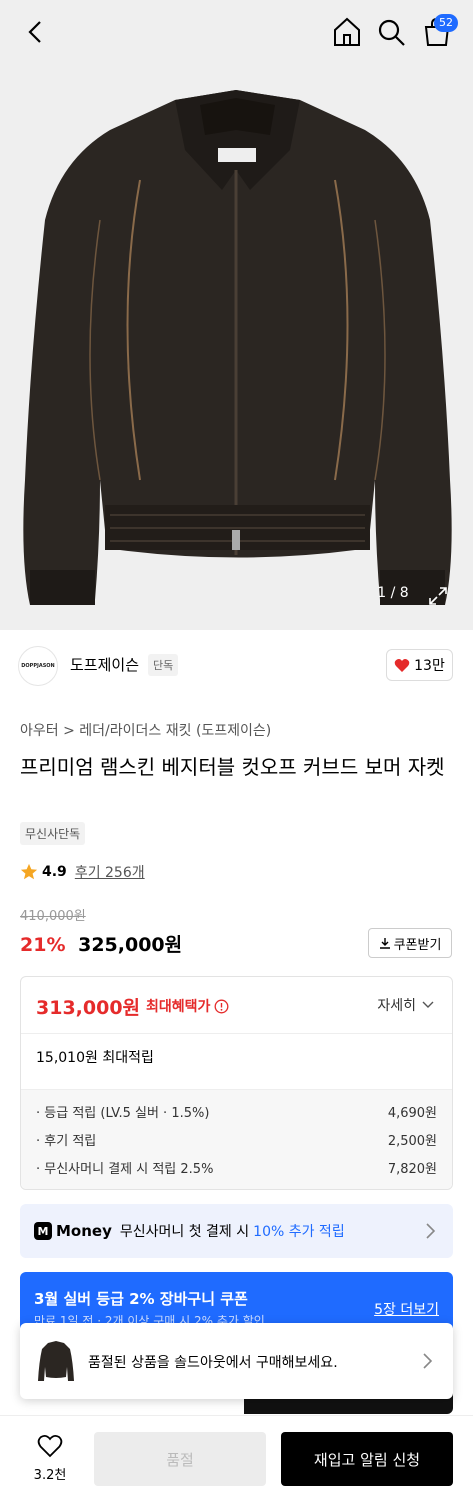 The width and height of the screenshot is (473, 1500). Describe the element at coordinates (347, 32) in the screenshot. I see `home-icon` at that location.